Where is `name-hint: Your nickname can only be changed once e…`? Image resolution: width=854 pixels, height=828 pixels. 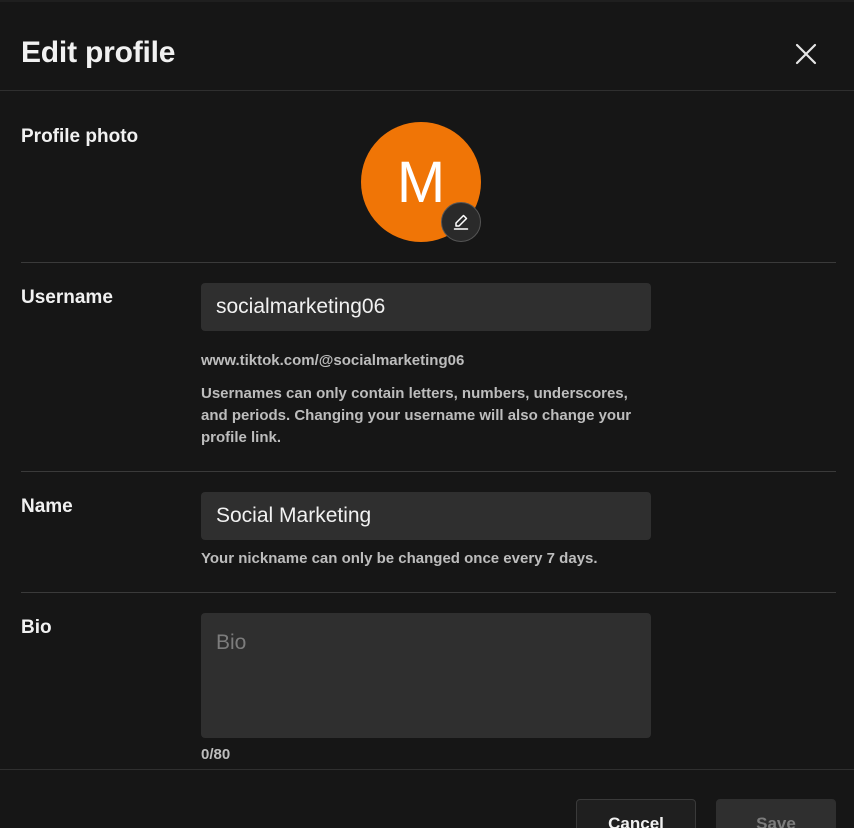
name-hint: Your nickname can only be changed once e… is located at coordinates (399, 558).